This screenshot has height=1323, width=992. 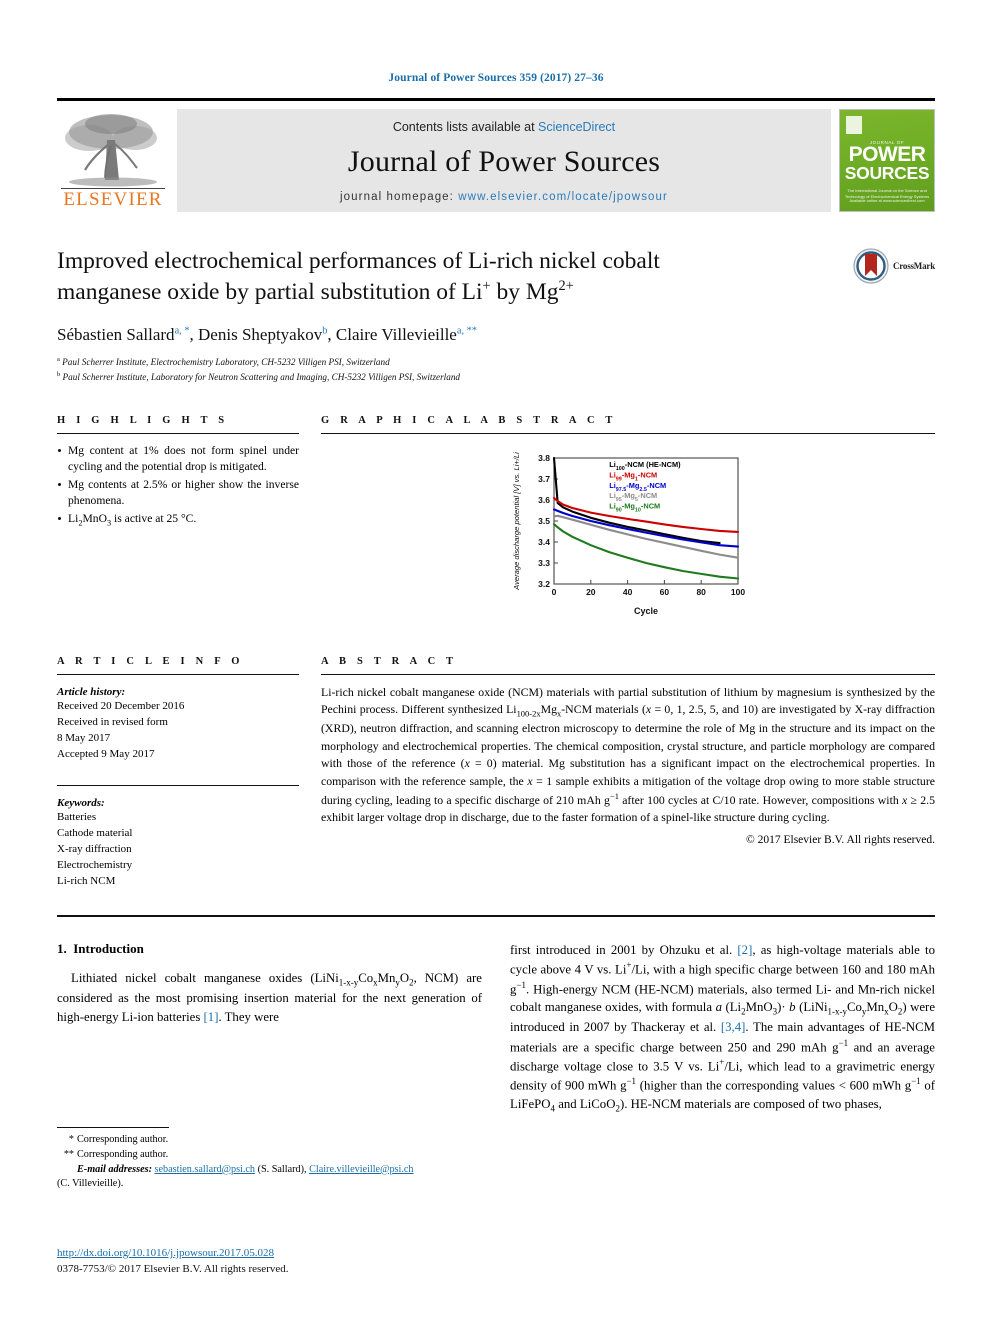 I want to click on footnote-email-owner-2: (C. Villevieille)., so click(x=90, y=1184).